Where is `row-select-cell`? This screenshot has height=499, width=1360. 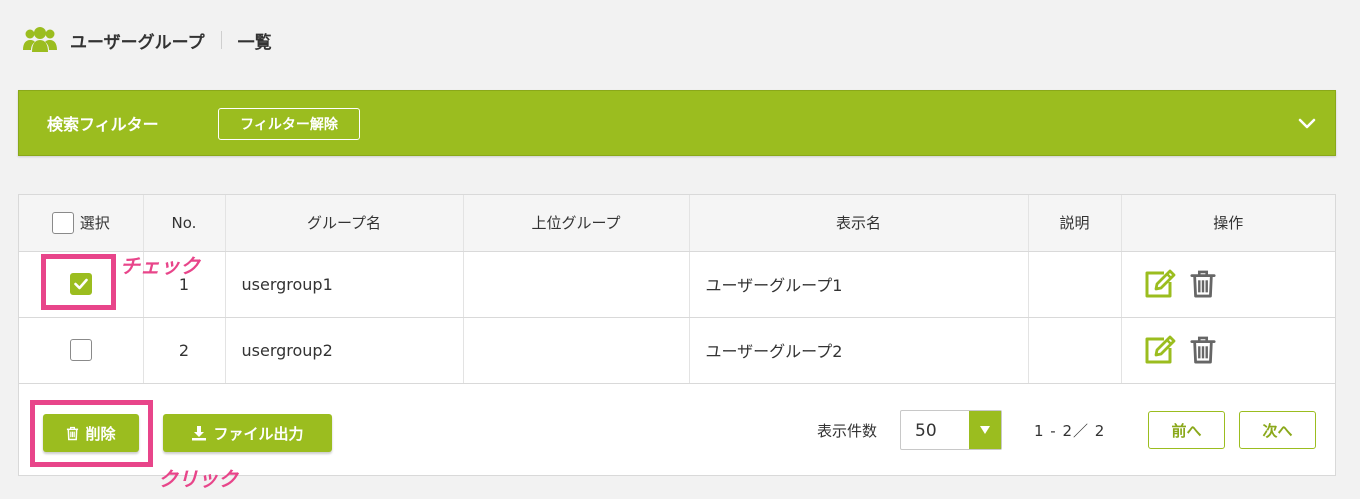
row-select-cell is located at coordinates (81, 350).